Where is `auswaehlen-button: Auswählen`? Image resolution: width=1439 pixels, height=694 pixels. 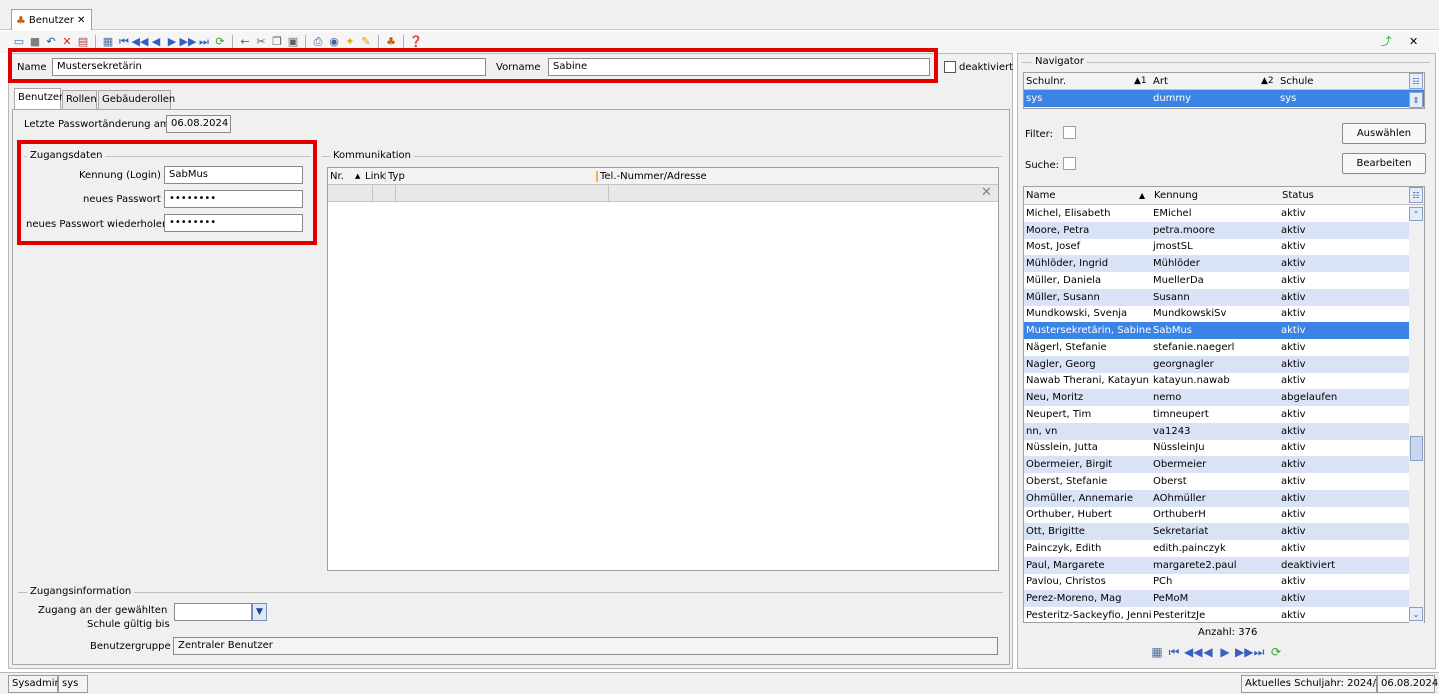 auswaehlen-button: Auswählen is located at coordinates (1384, 133).